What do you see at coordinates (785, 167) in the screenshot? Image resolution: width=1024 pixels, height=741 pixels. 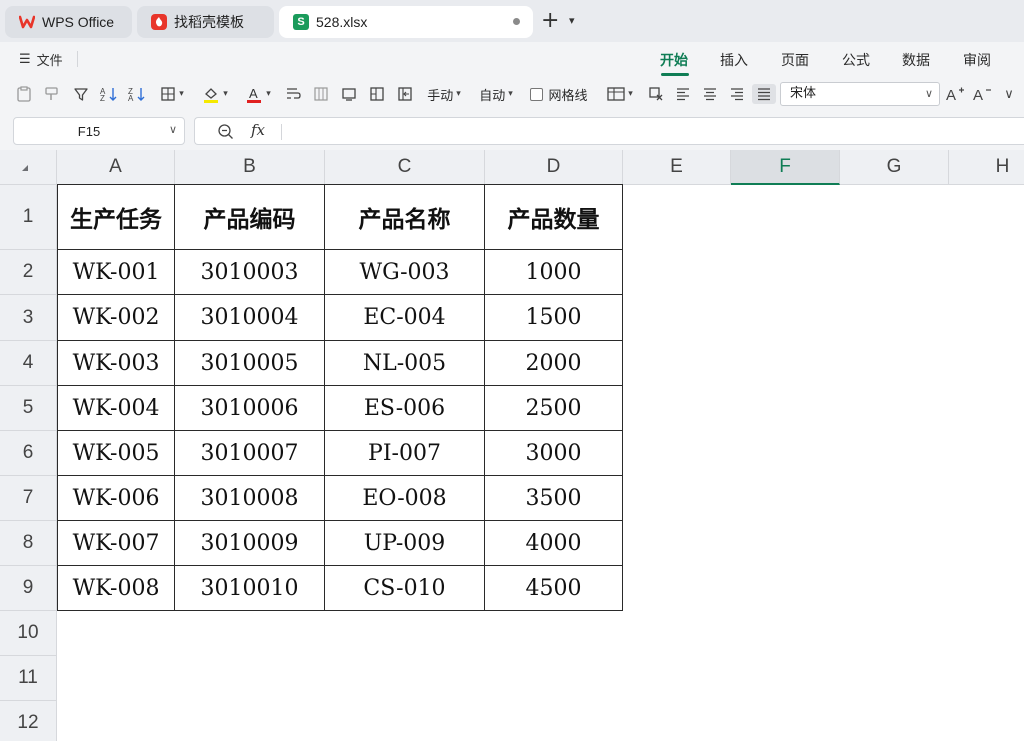 I see `column-header-f: F` at bounding box center [785, 167].